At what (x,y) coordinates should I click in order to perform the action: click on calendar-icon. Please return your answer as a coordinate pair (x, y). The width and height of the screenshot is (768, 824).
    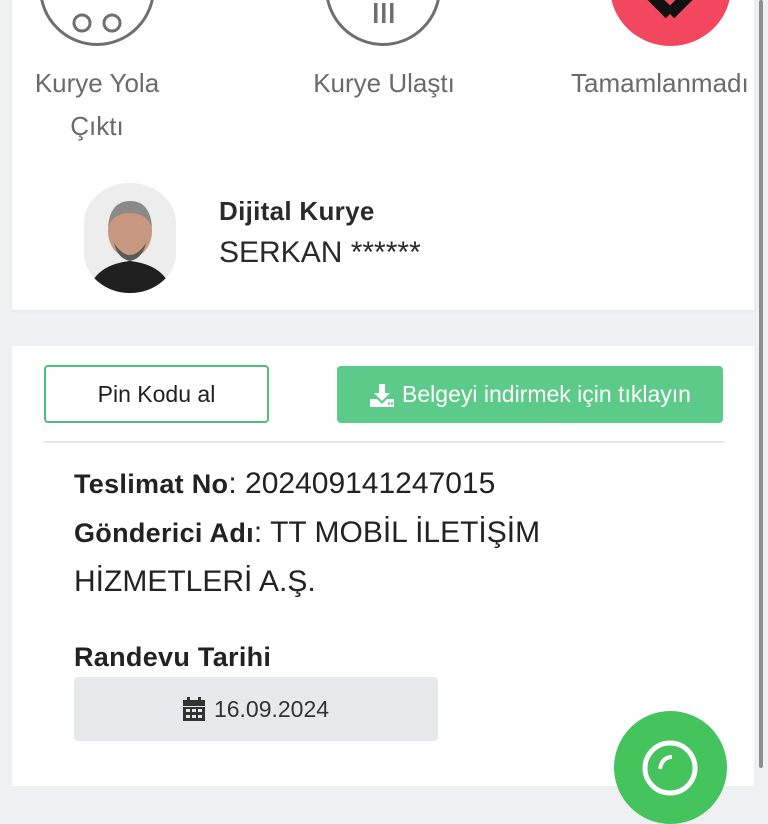
    Looking at the image, I should click on (193, 709).